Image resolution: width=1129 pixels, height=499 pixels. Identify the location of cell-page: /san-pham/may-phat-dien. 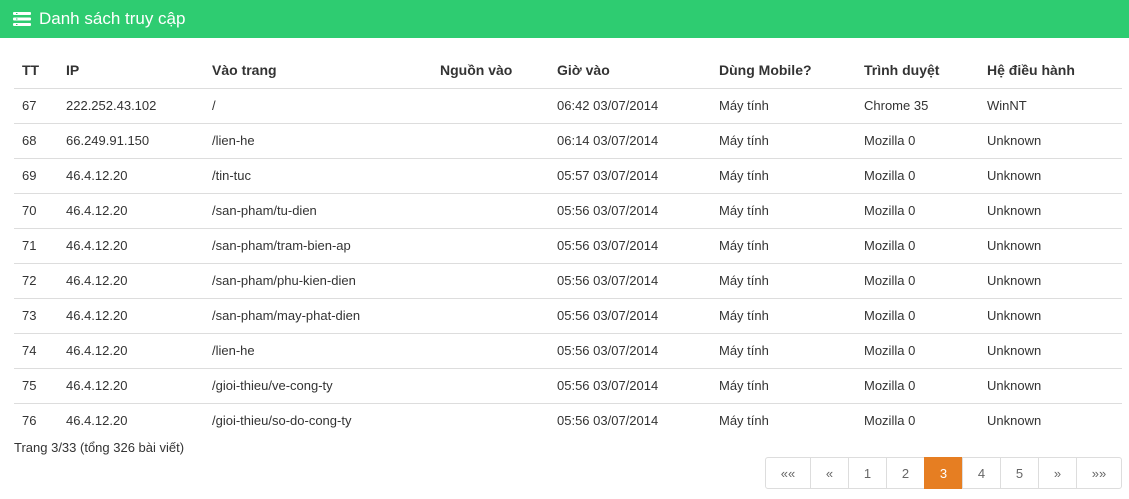
(318, 315).